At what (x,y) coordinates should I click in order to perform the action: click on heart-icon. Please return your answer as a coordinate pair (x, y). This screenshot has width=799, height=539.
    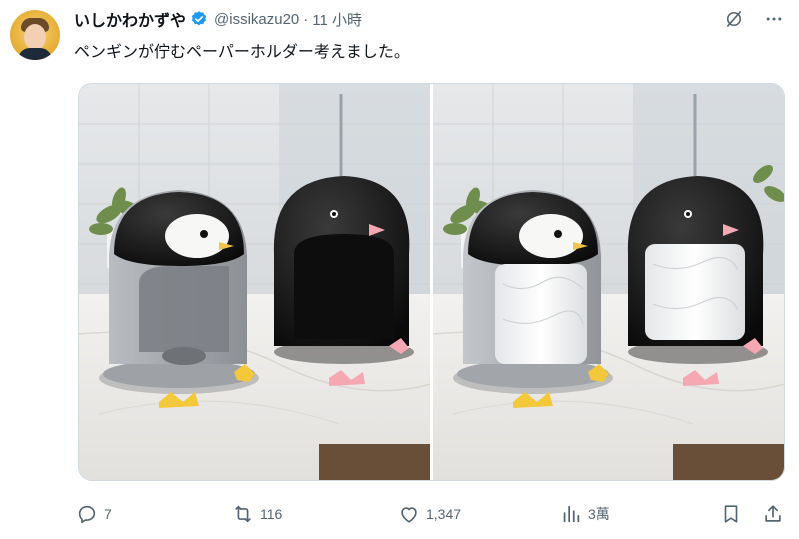
    Looking at the image, I should click on (409, 514).